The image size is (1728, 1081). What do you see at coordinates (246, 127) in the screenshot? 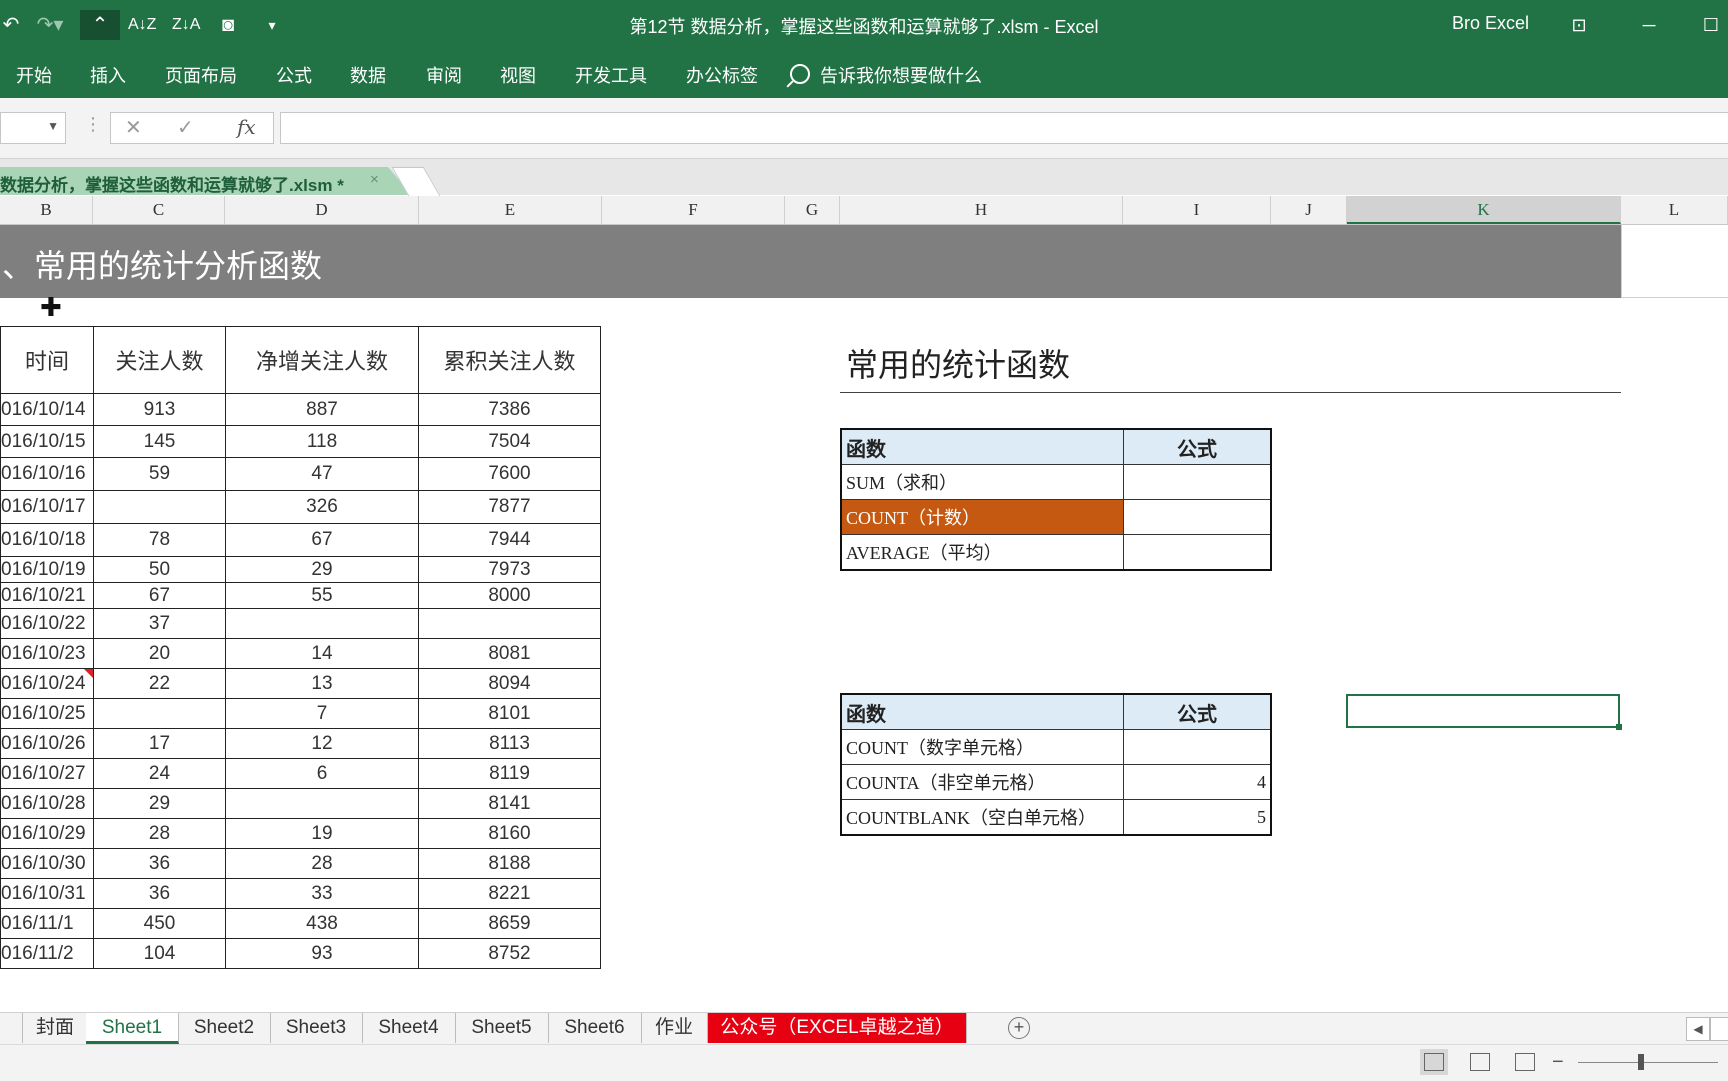
I see `insert-function-icon: fx` at bounding box center [246, 127].